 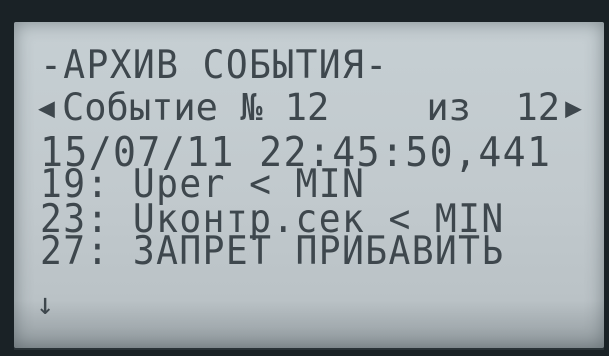 What do you see at coordinates (573, 108) in the screenshot?
I see `next-event-arrow-icon: ▶` at bounding box center [573, 108].